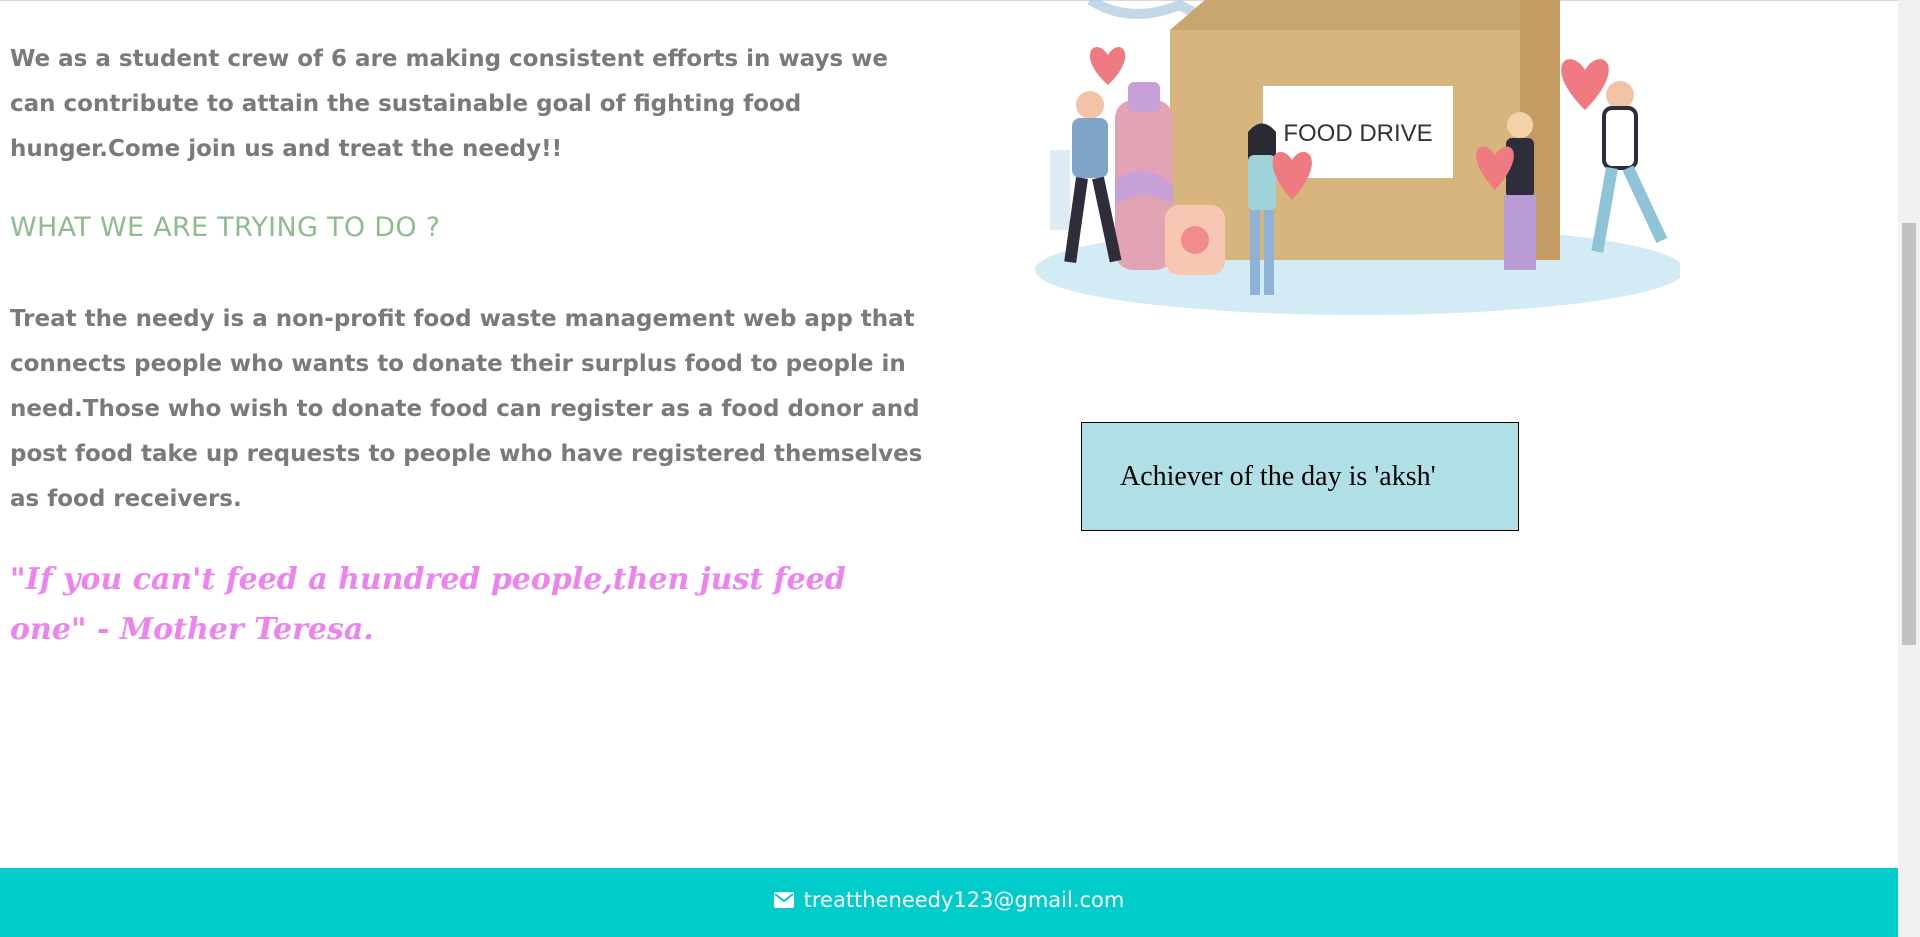 This screenshot has width=1920, height=937. I want to click on vertical-scrollbar, so click(1909, 468).